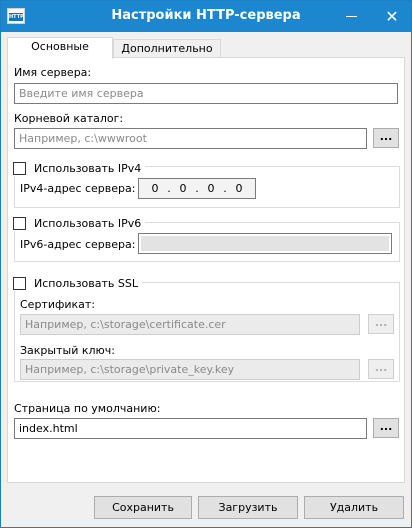  What do you see at coordinates (88, 223) in the screenshot?
I see `ipv6-checkbox-label: Использовать IPv6` at bounding box center [88, 223].